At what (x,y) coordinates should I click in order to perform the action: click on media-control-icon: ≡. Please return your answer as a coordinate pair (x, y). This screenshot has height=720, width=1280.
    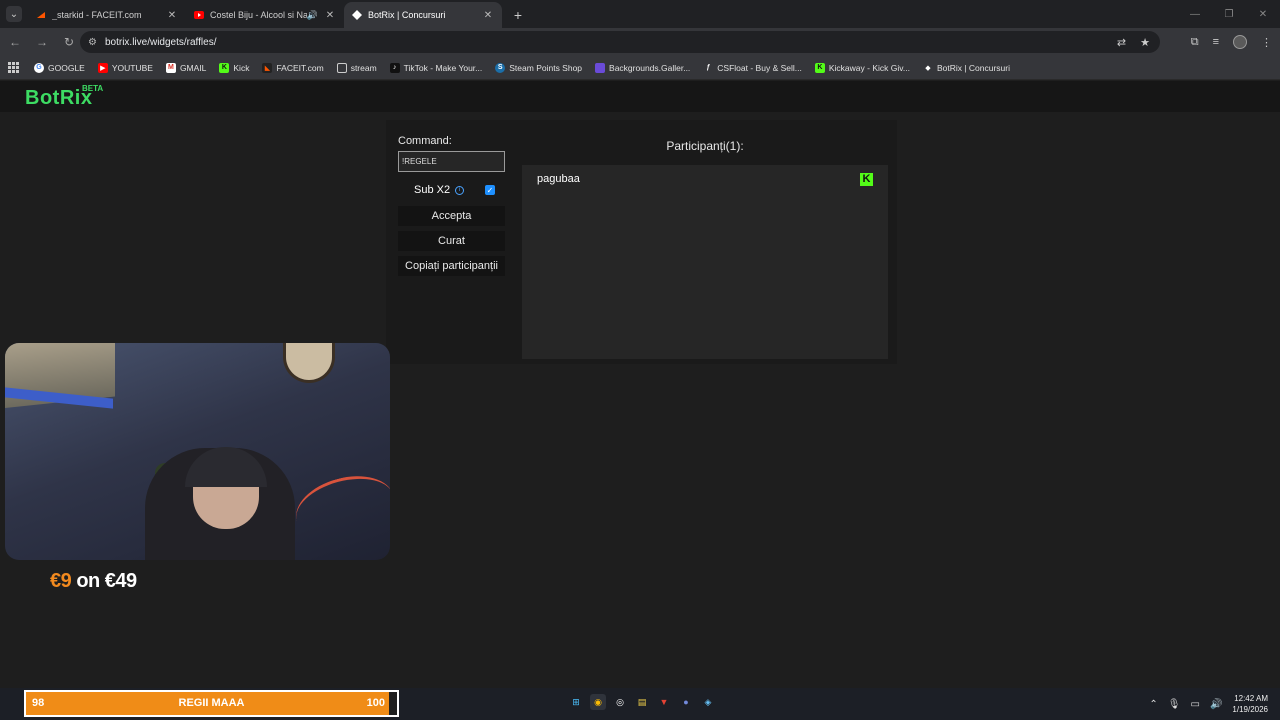
    Looking at the image, I should click on (1216, 42).